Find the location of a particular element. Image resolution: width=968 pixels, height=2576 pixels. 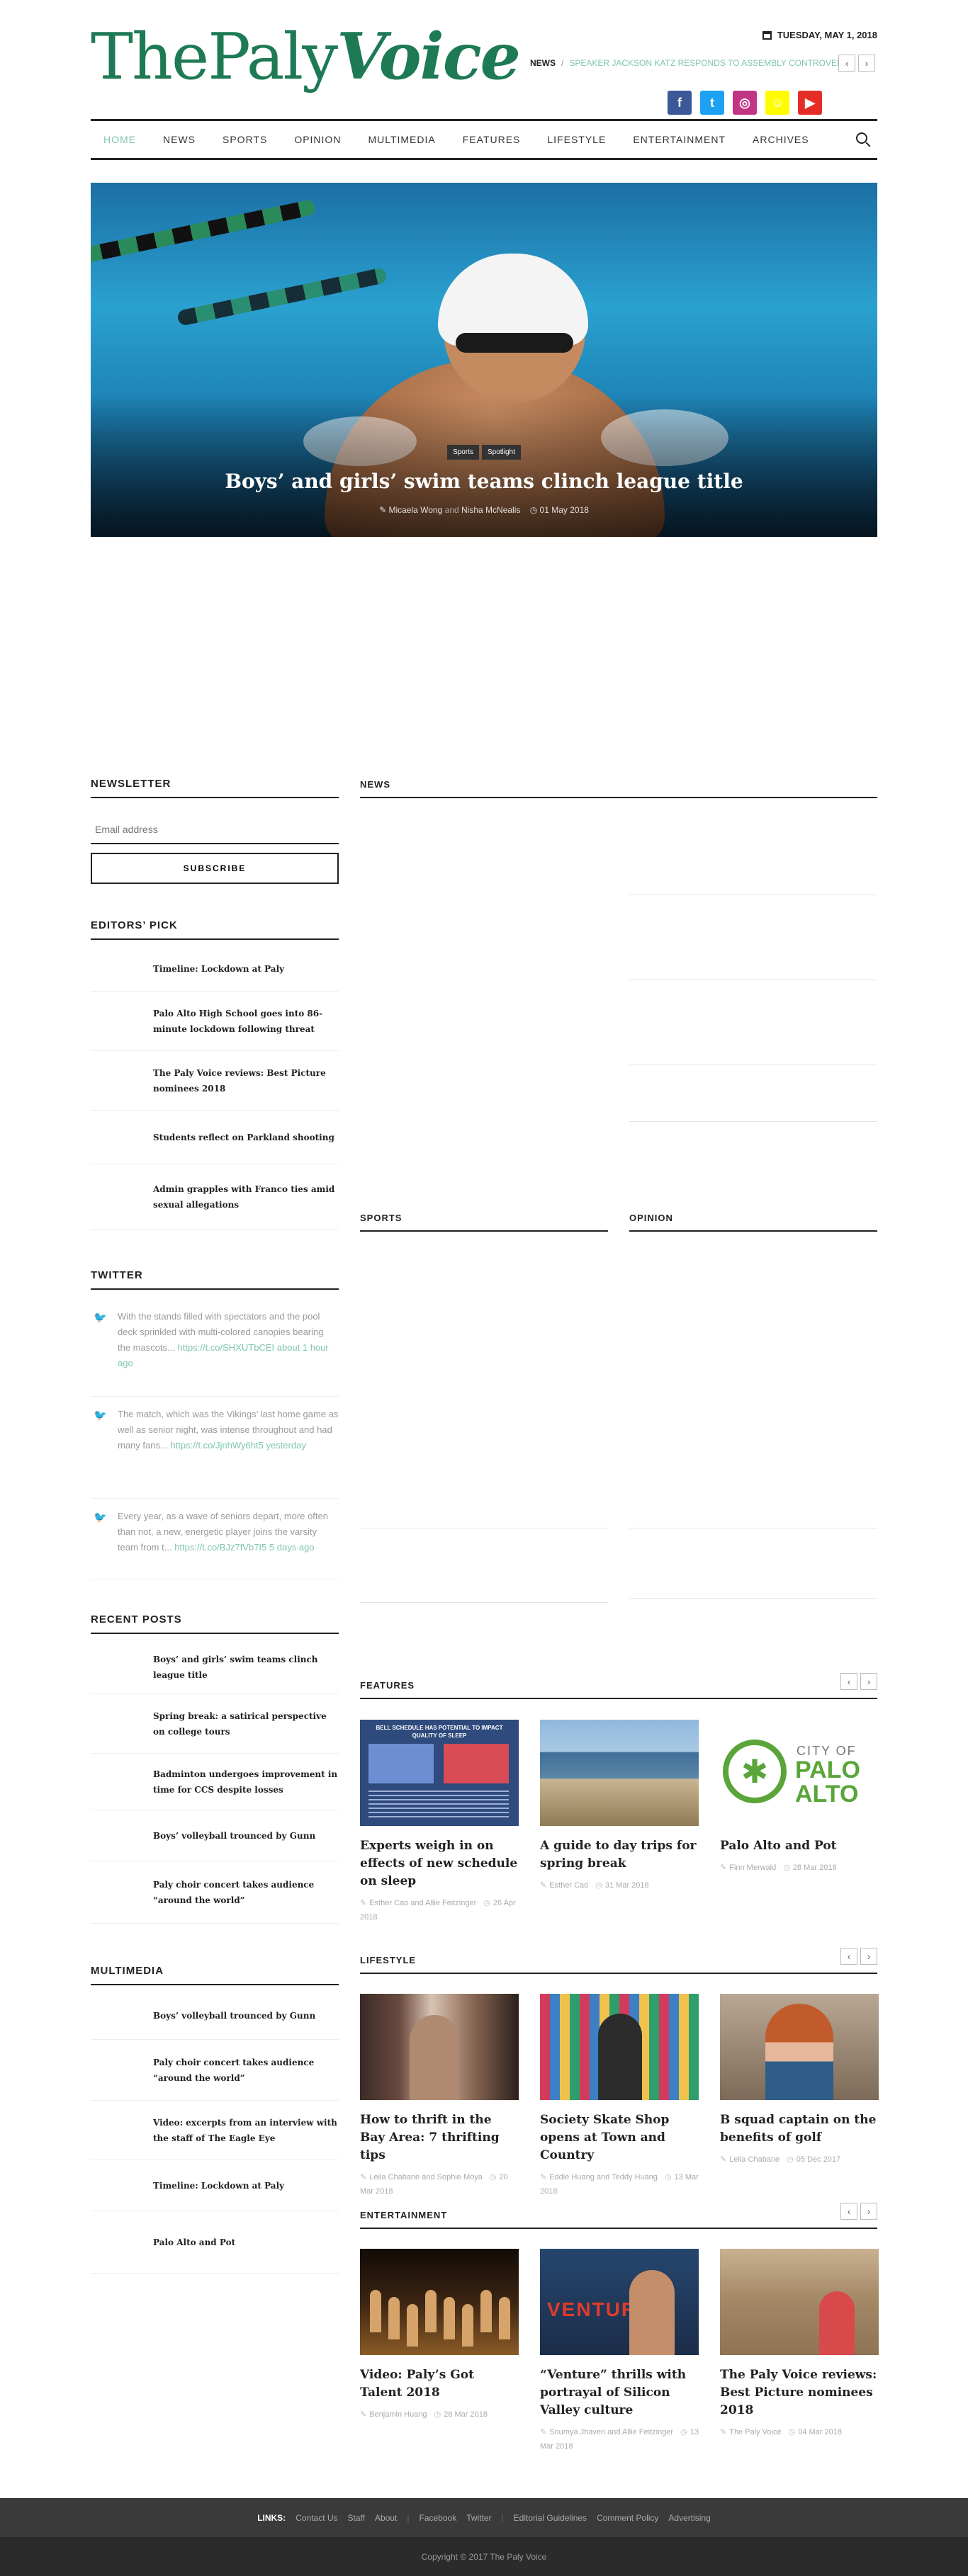

tag-spotlight: Spotlight is located at coordinates (501, 452).